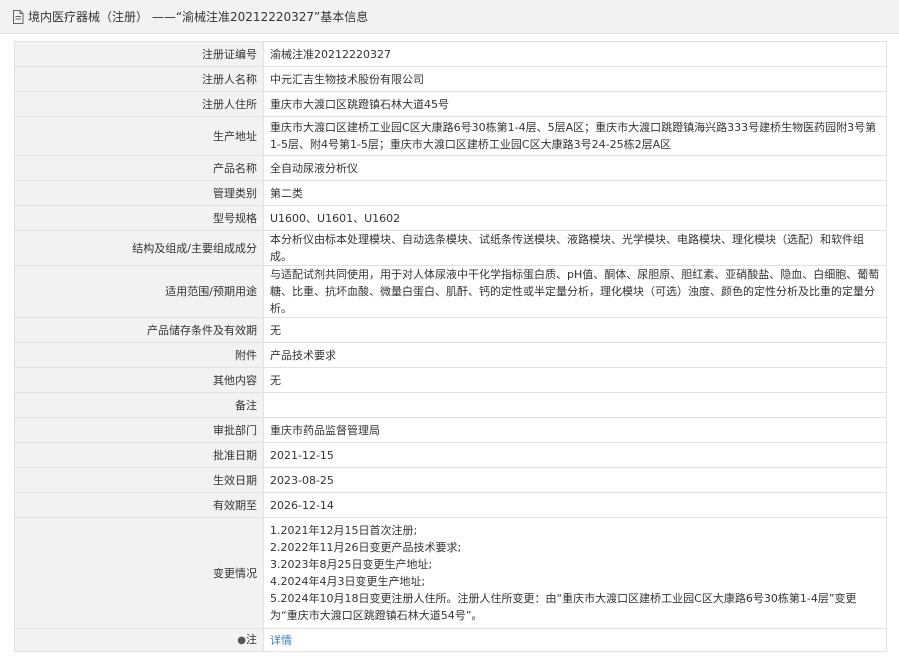 The image size is (899, 661). What do you see at coordinates (241, 640) in the screenshot?
I see `location-pin-icon: ●` at bounding box center [241, 640].